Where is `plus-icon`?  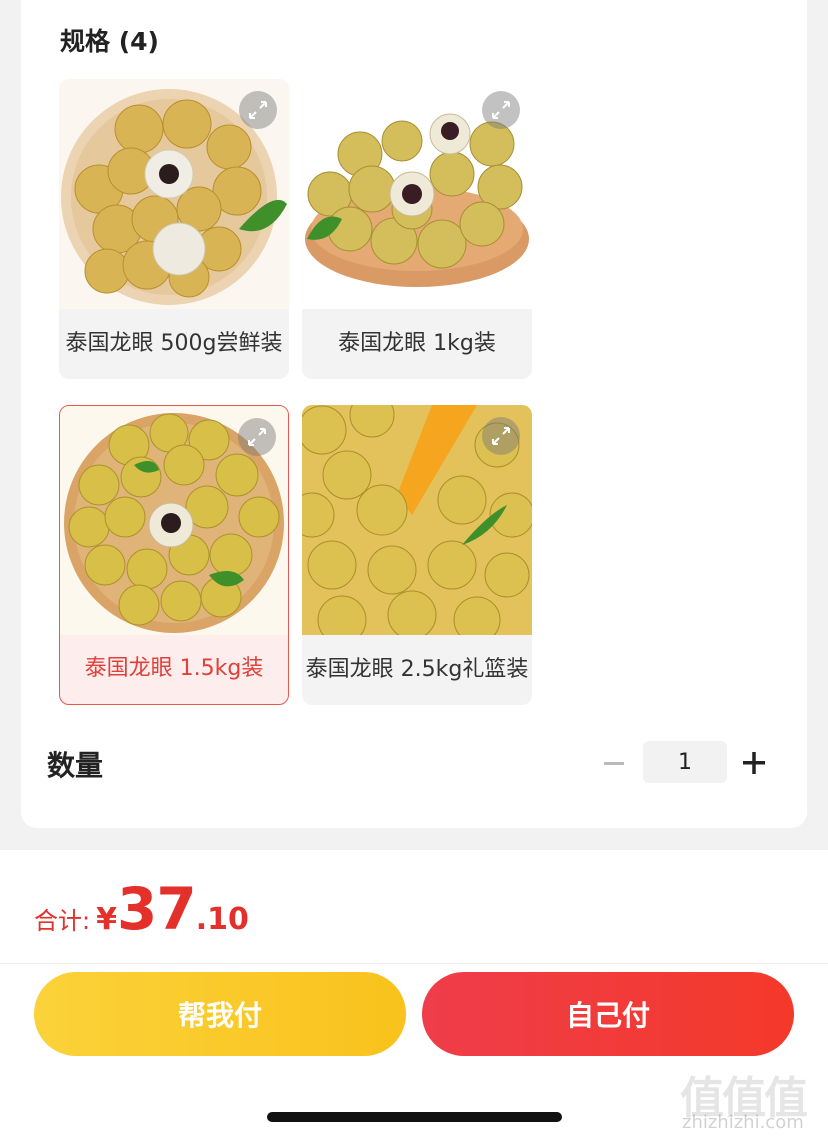 plus-icon is located at coordinates (754, 763).